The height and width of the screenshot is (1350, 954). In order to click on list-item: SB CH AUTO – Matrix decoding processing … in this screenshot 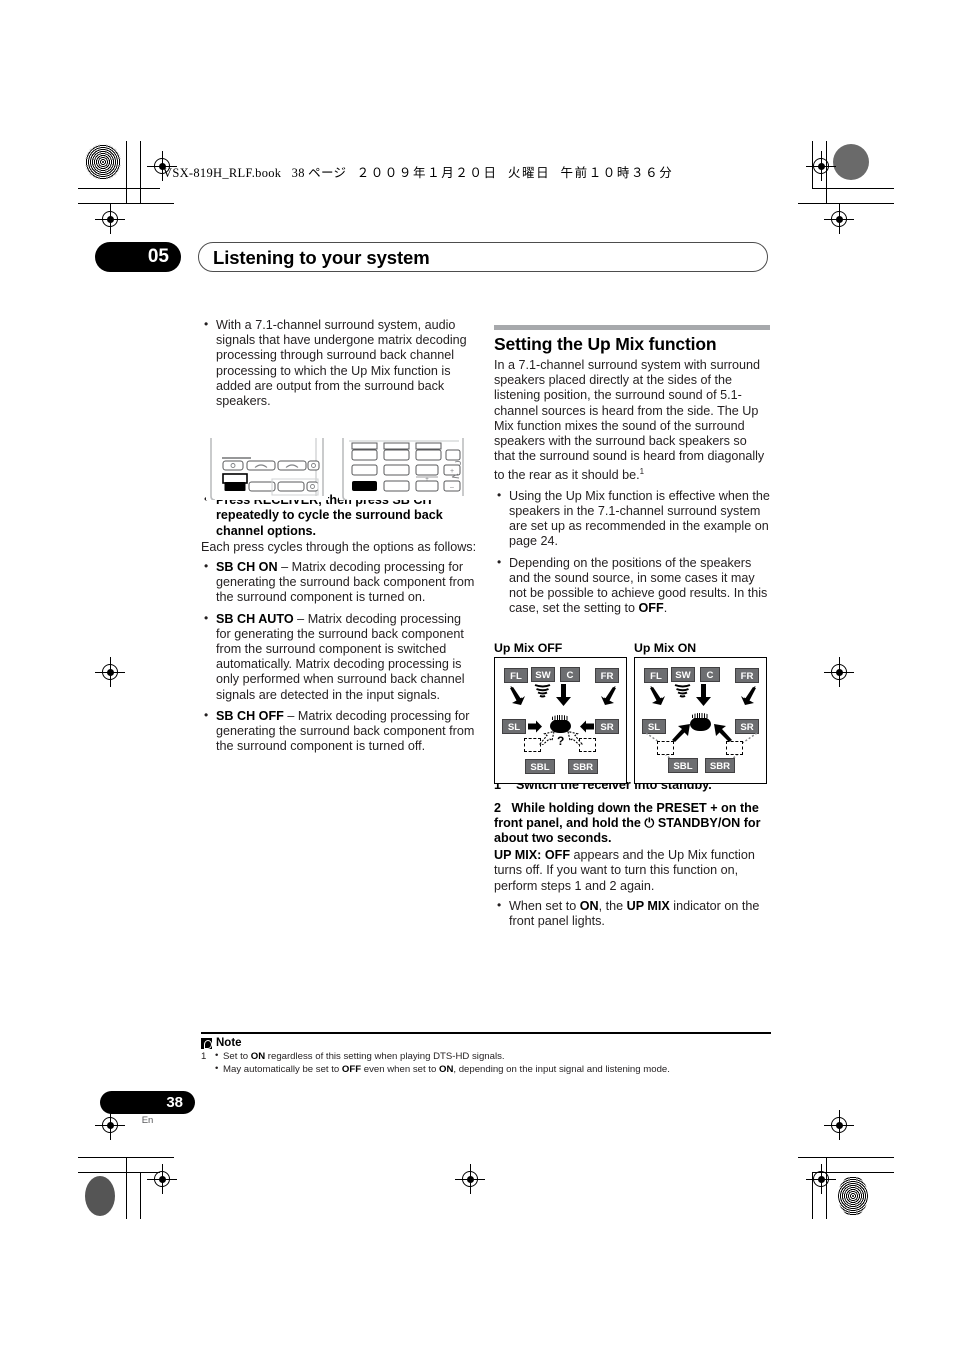, I will do `click(339, 657)`.